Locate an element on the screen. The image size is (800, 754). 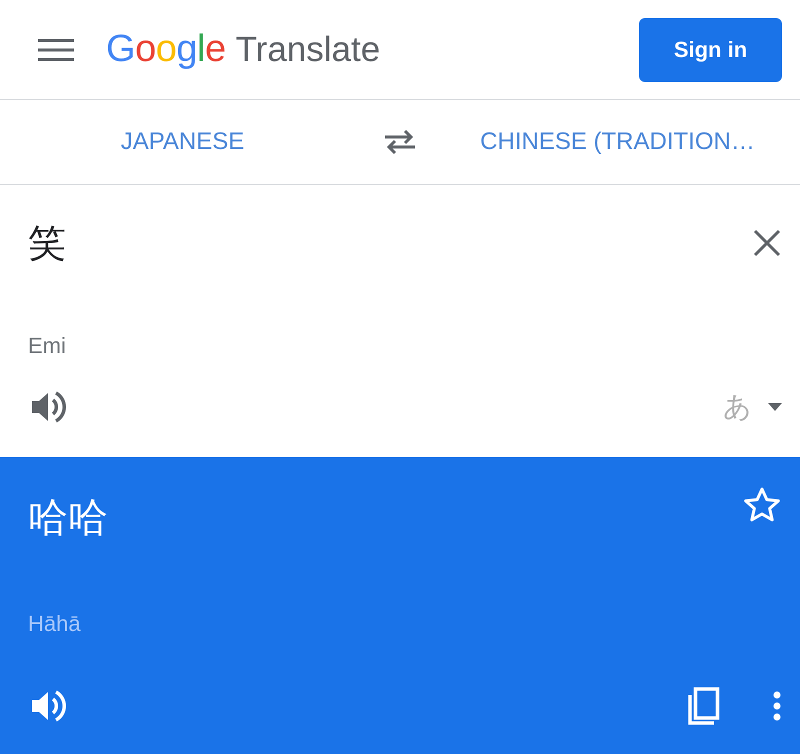
logo-wordmark: Google is located at coordinates (166, 49).